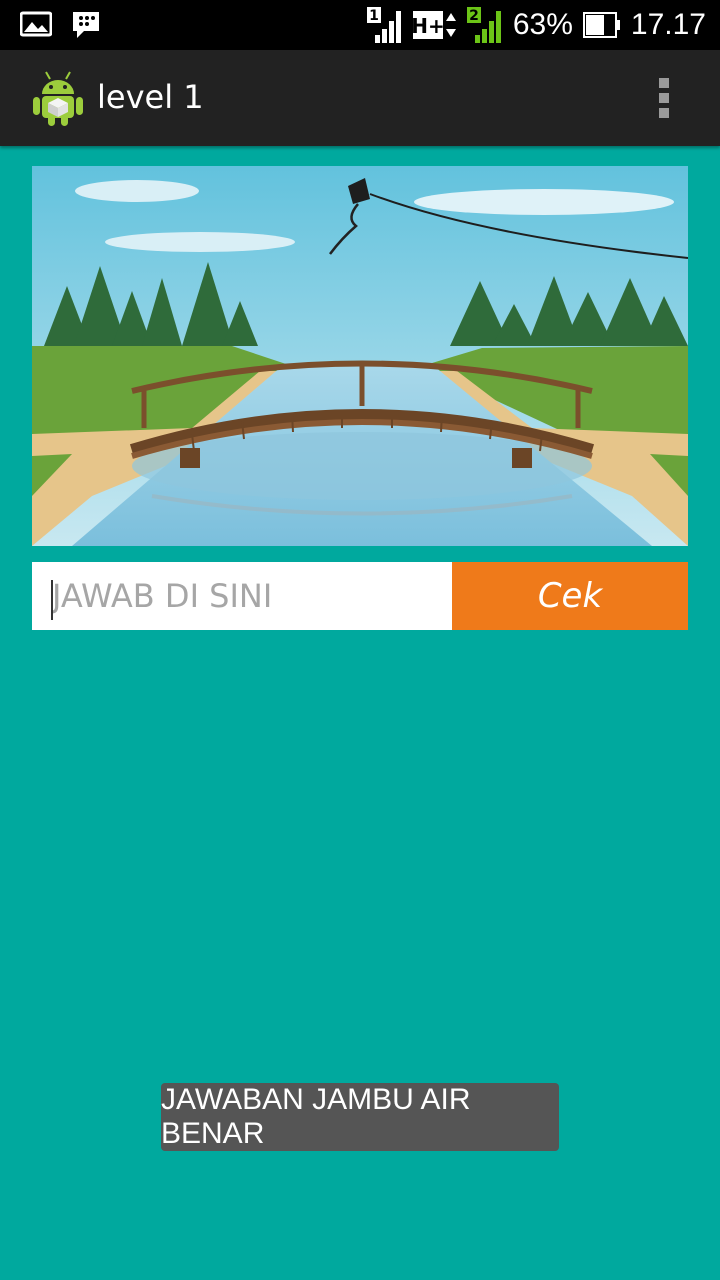  I want to click on android-icon, so click(58, 98).